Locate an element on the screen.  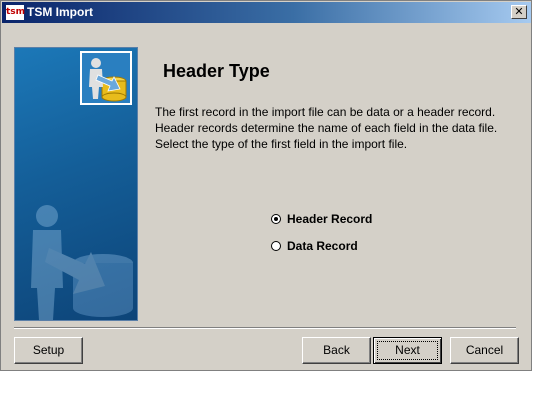
back-button-label: Back is located at coordinates (336, 350).